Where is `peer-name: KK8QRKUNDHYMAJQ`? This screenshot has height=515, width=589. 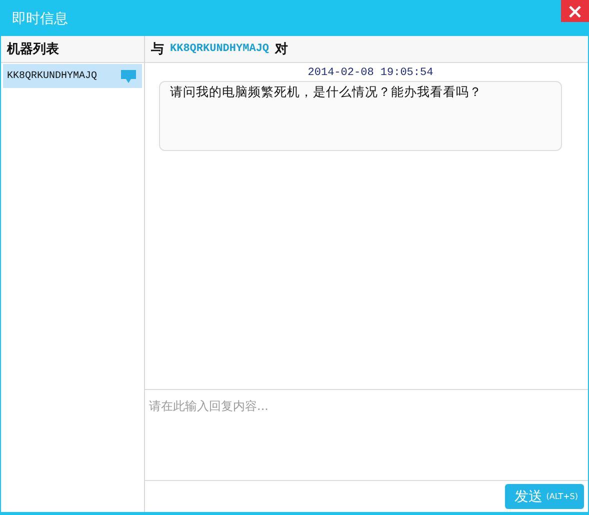 peer-name: KK8QRKUNDHYMAJQ is located at coordinates (220, 49).